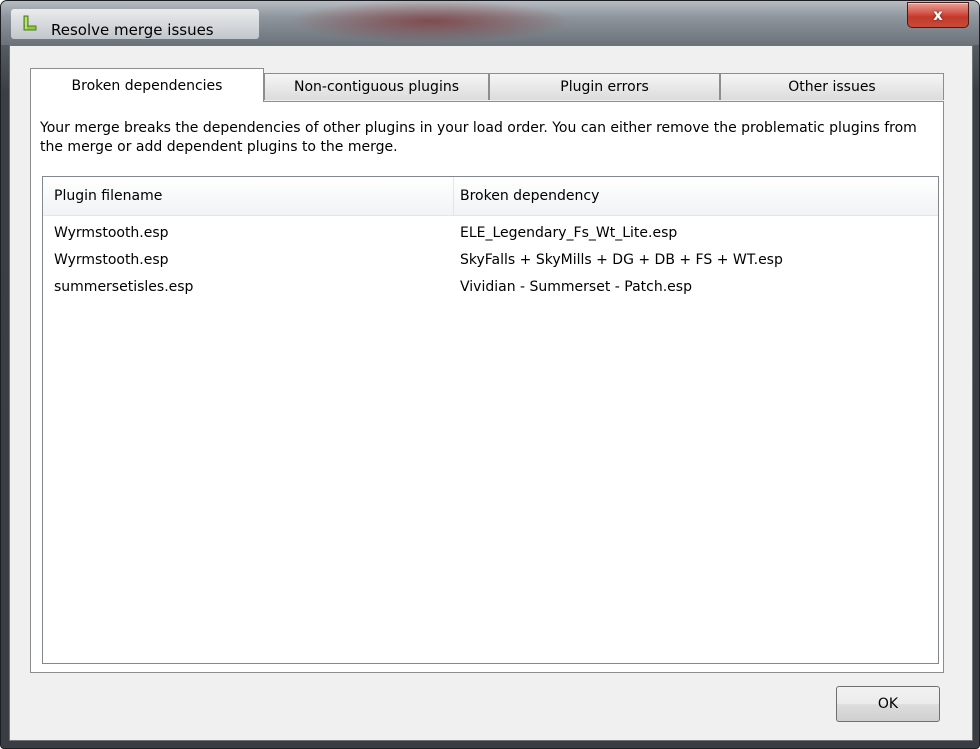 This screenshot has width=980, height=749. What do you see at coordinates (132, 30) in the screenshot?
I see `window-title: Resolve merge issues` at bounding box center [132, 30].